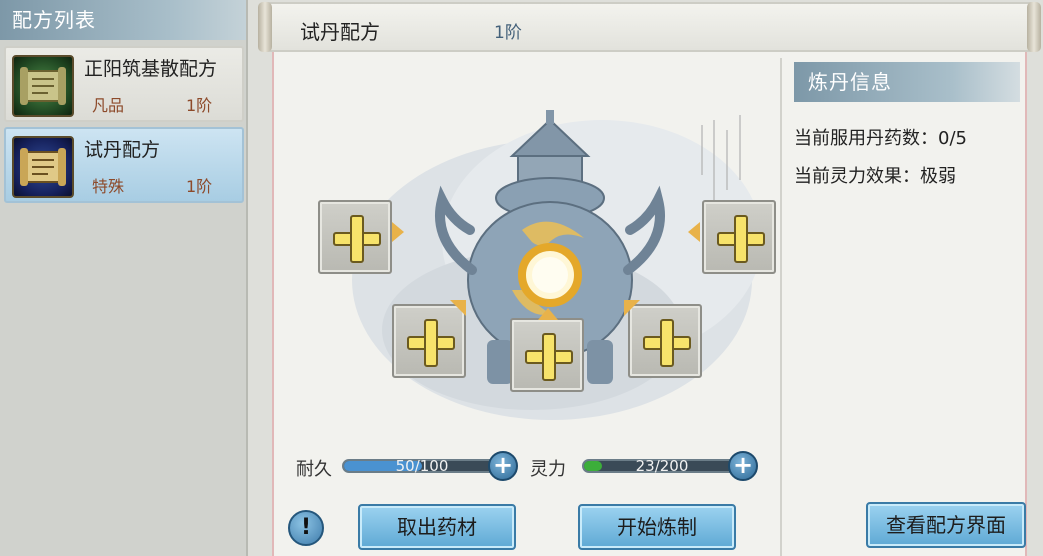  Describe the element at coordinates (108, 186) in the screenshot. I see `recipe-grade: 特殊` at that location.